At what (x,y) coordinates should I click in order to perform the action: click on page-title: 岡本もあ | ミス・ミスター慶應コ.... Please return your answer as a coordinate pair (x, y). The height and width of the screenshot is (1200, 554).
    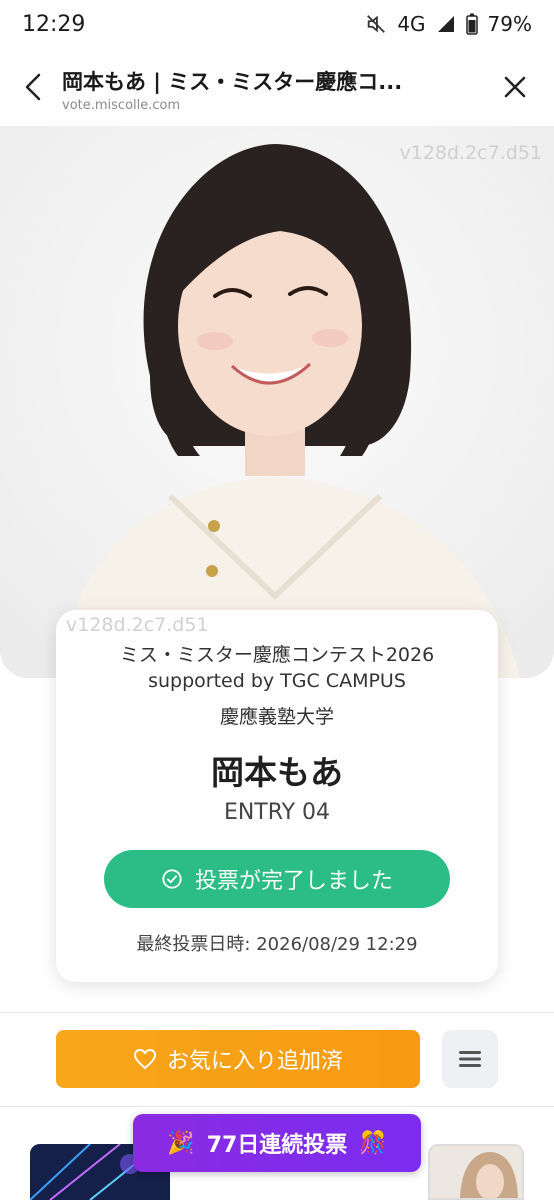
    Looking at the image, I should click on (232, 82).